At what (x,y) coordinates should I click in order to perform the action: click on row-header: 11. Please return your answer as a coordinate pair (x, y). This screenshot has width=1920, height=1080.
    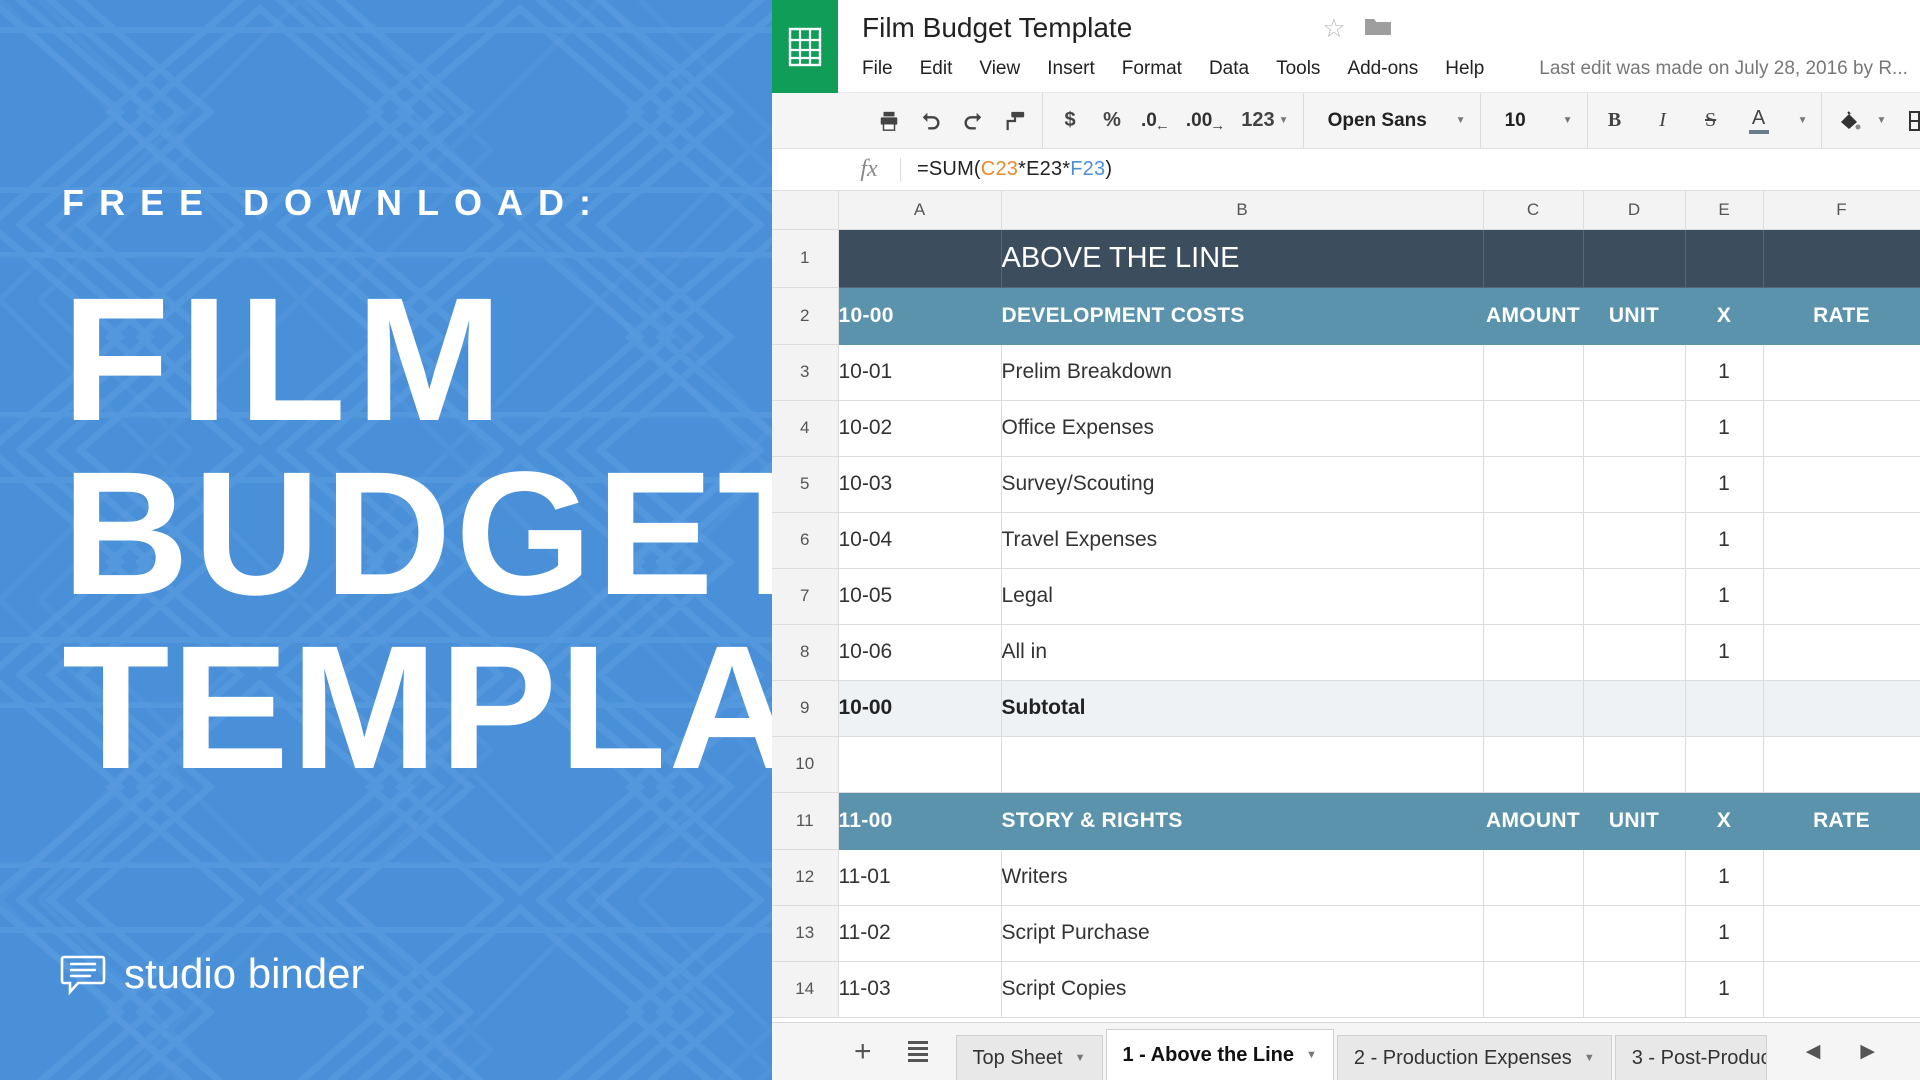
    Looking at the image, I should click on (805, 820).